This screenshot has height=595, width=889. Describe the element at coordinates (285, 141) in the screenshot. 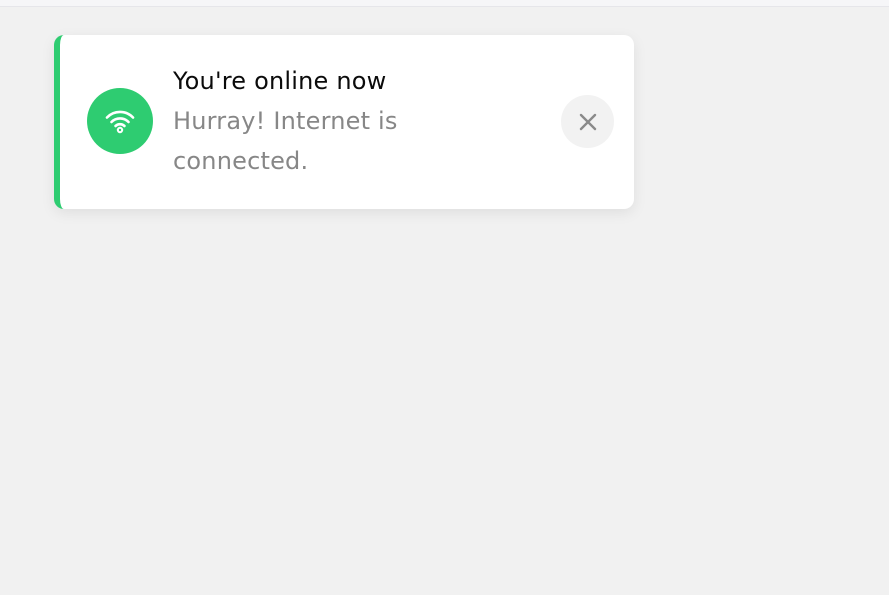

I see `toast-message: Hurray! Internet is connected.` at that location.